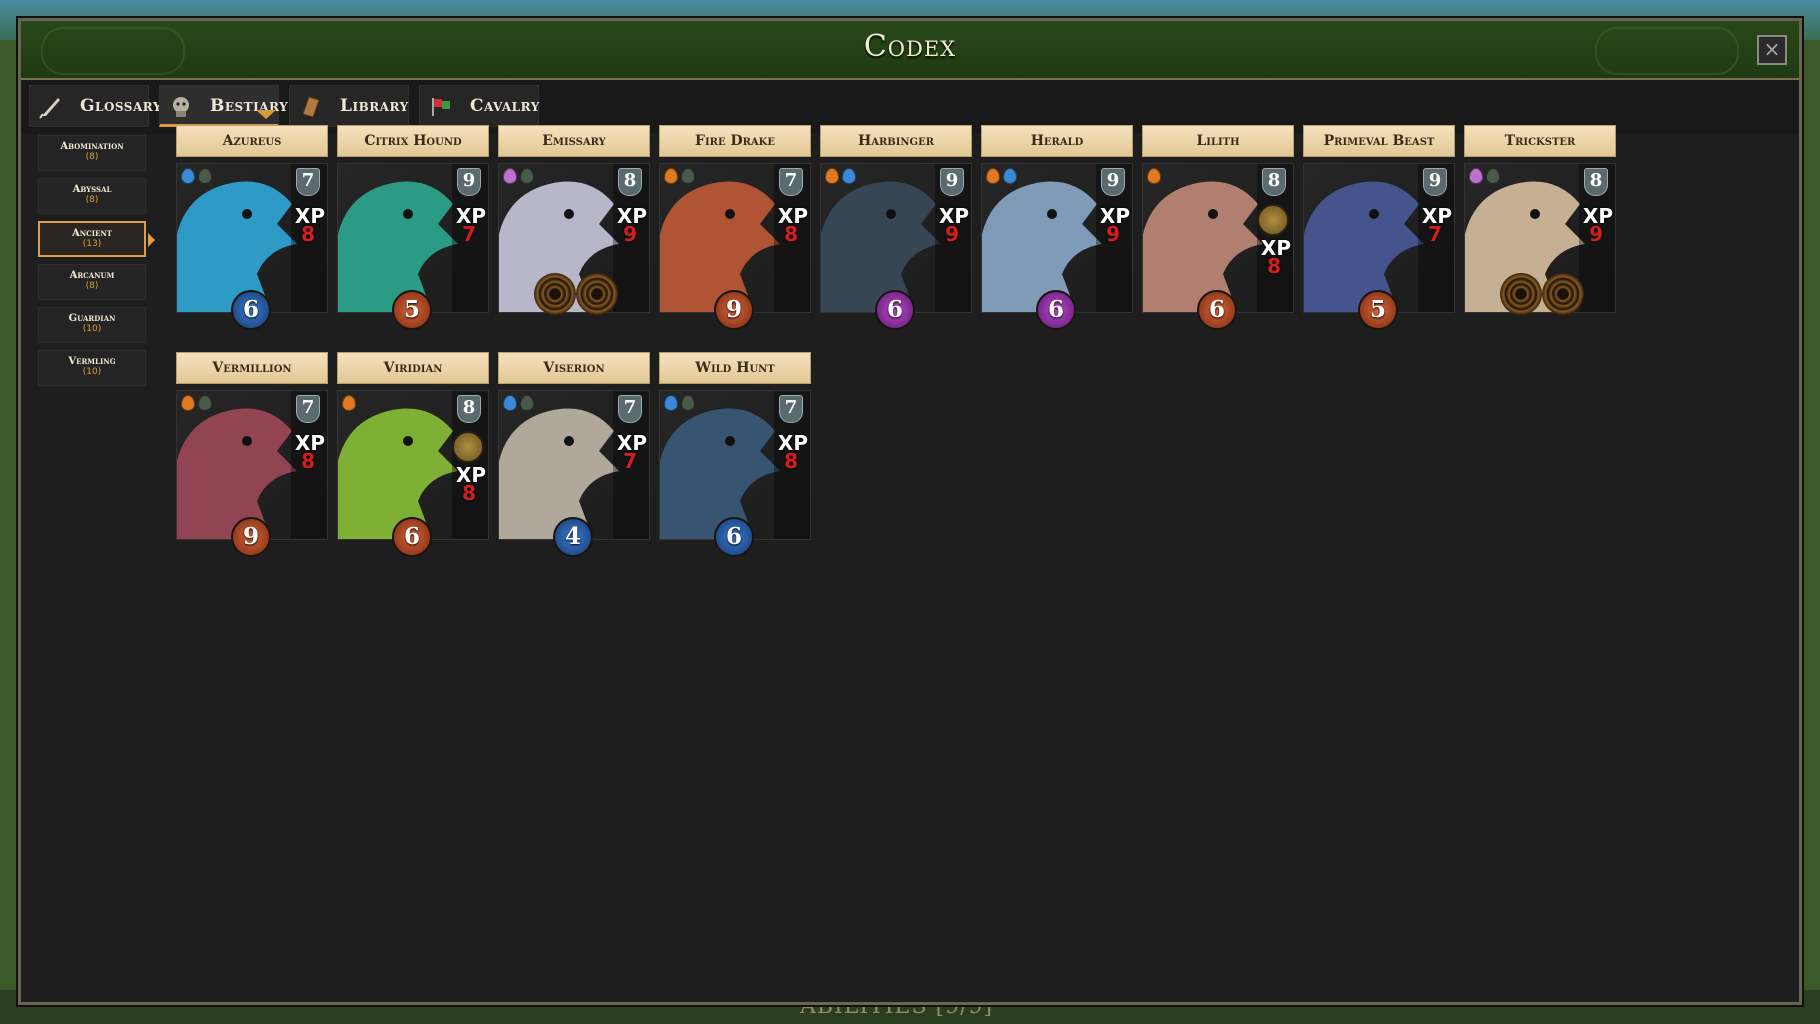  I want to click on creature-card: Fire Drake 7 XP 8 9, so click(735, 227).